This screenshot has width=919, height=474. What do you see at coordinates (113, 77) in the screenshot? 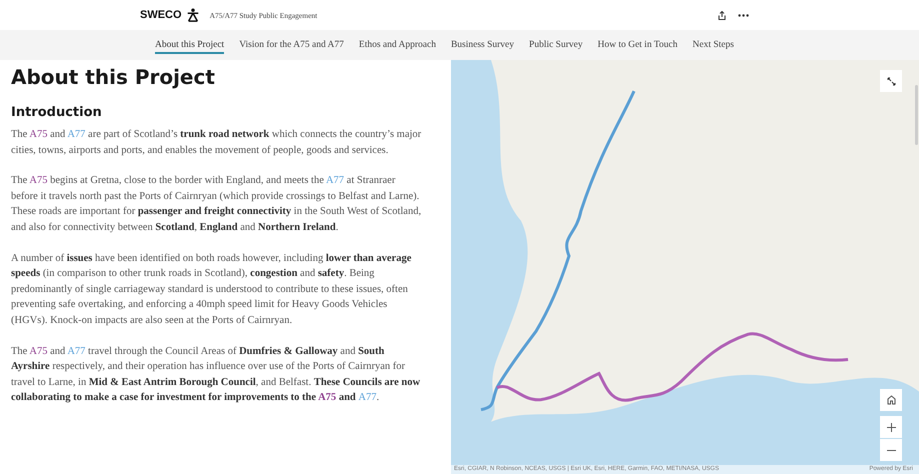
I see `page-heading: About this Project` at bounding box center [113, 77].